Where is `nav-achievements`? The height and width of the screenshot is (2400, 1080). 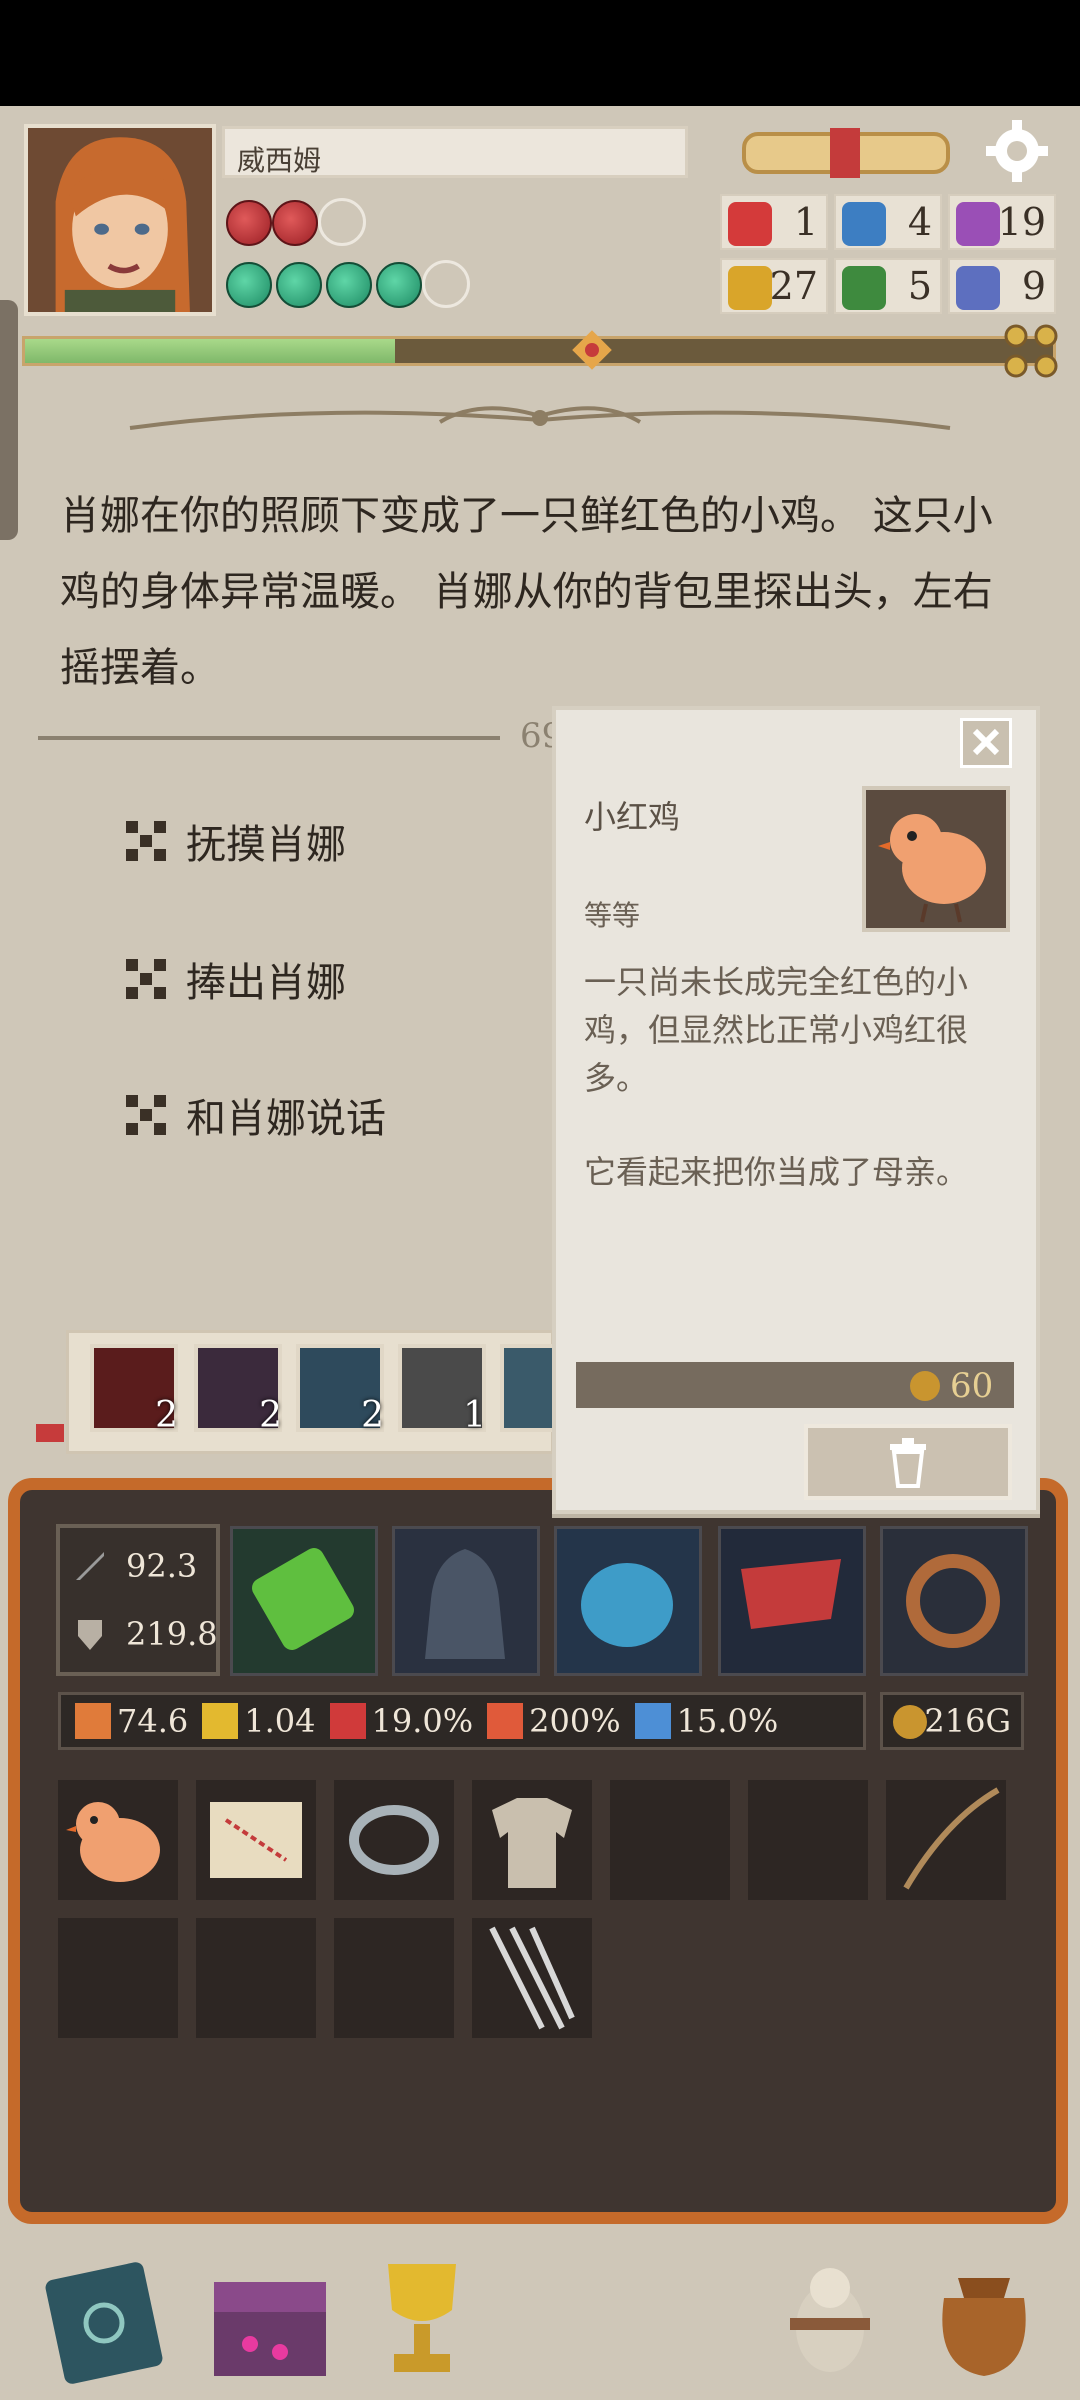 nav-achievements is located at coordinates (422, 2318).